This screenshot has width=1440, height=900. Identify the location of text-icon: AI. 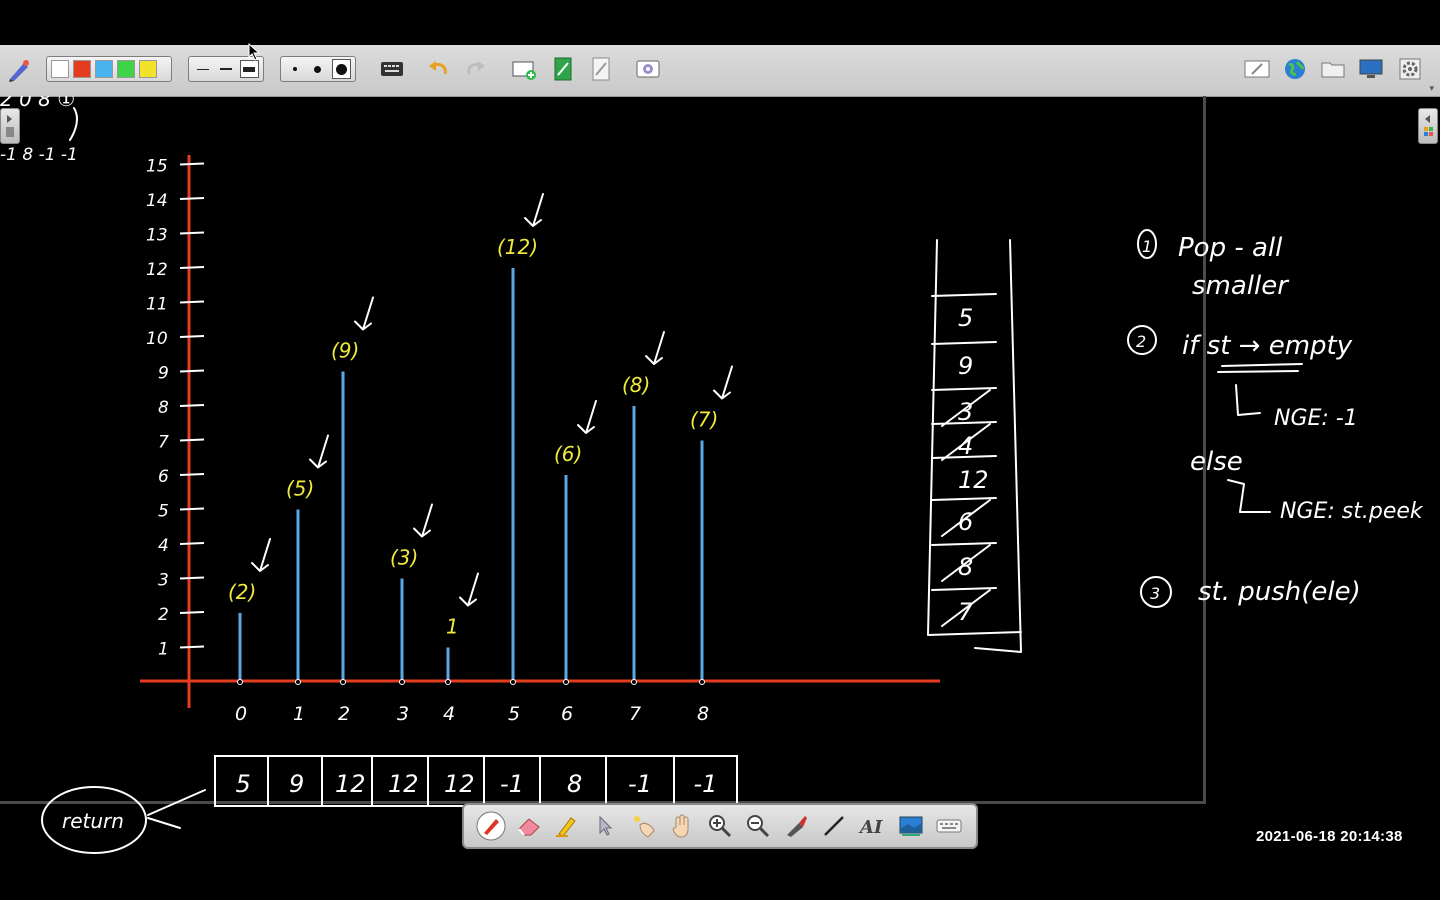
(872, 826).